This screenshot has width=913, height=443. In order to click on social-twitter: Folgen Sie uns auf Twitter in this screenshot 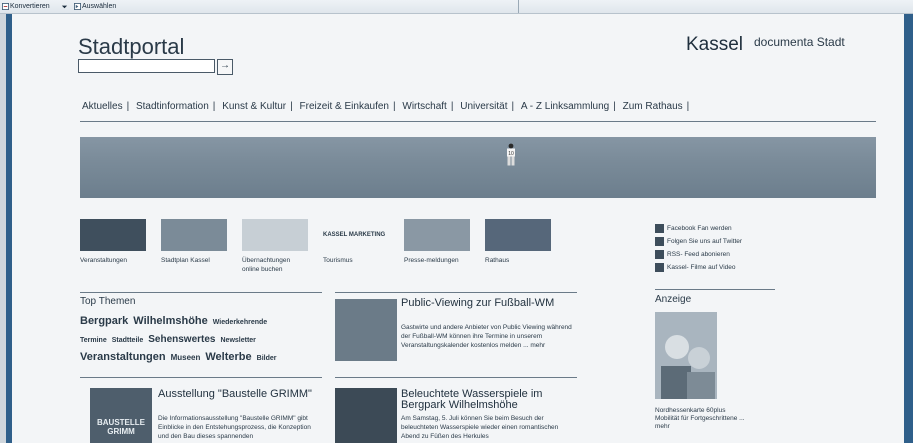, I will do `click(698, 243)`.